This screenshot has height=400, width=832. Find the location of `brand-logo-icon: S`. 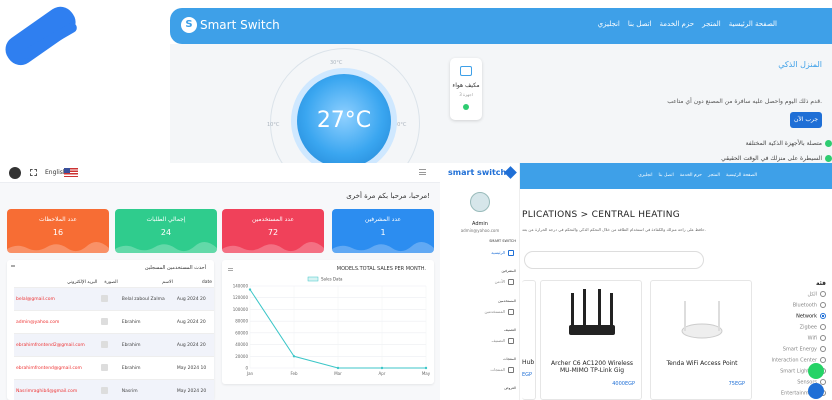

brand-logo-icon: S is located at coordinates (189, 25).